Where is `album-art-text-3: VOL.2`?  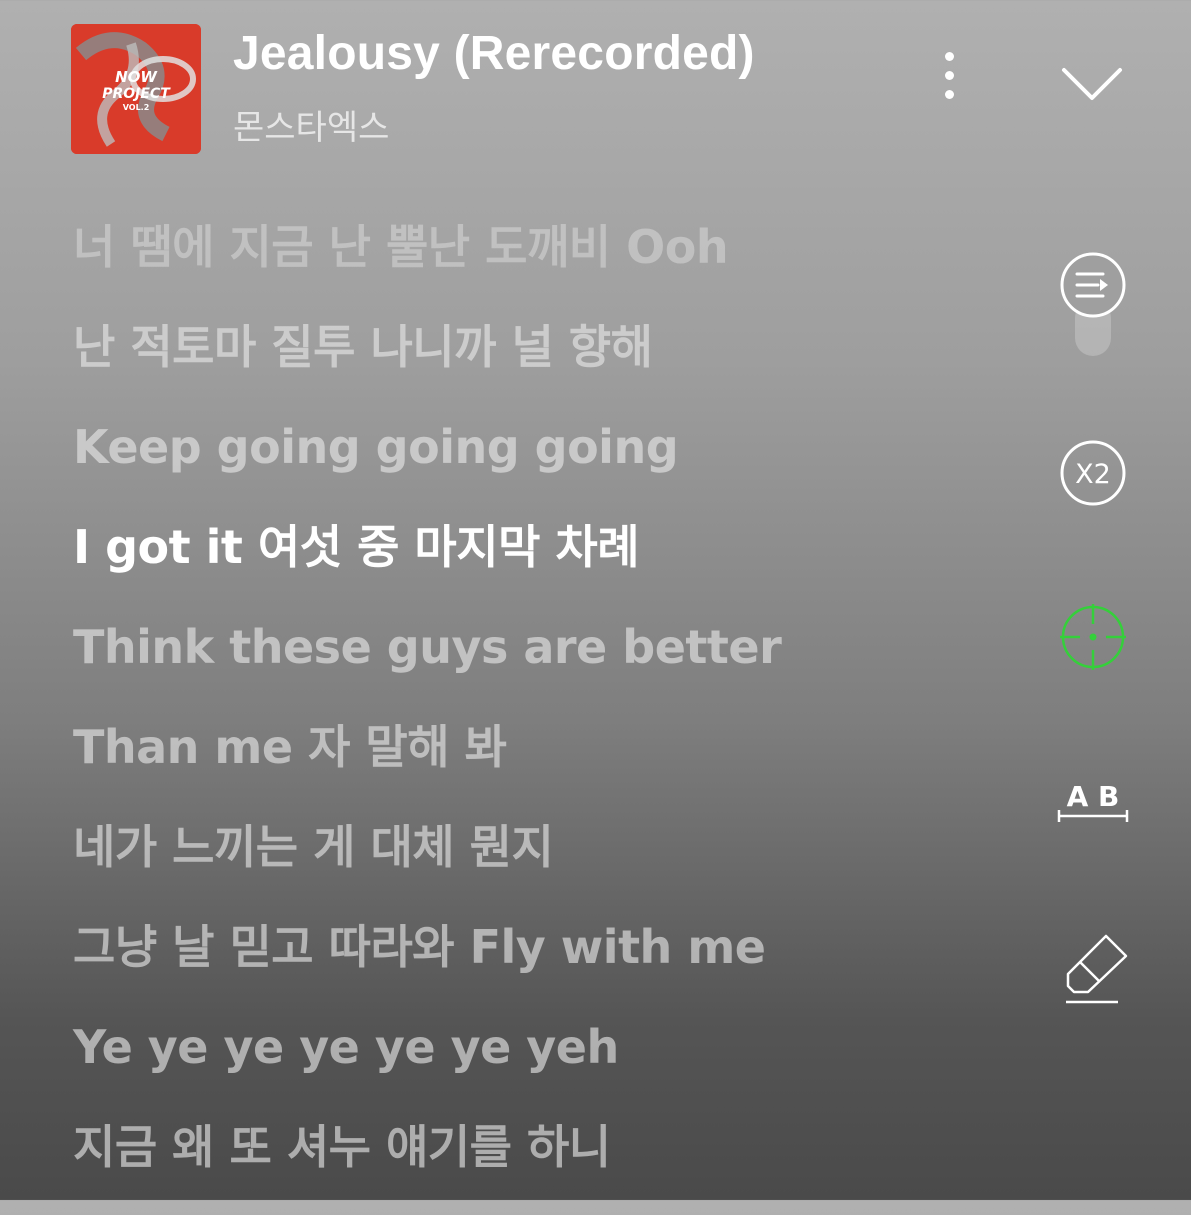
album-art-text-3: VOL.2 is located at coordinates (136, 107).